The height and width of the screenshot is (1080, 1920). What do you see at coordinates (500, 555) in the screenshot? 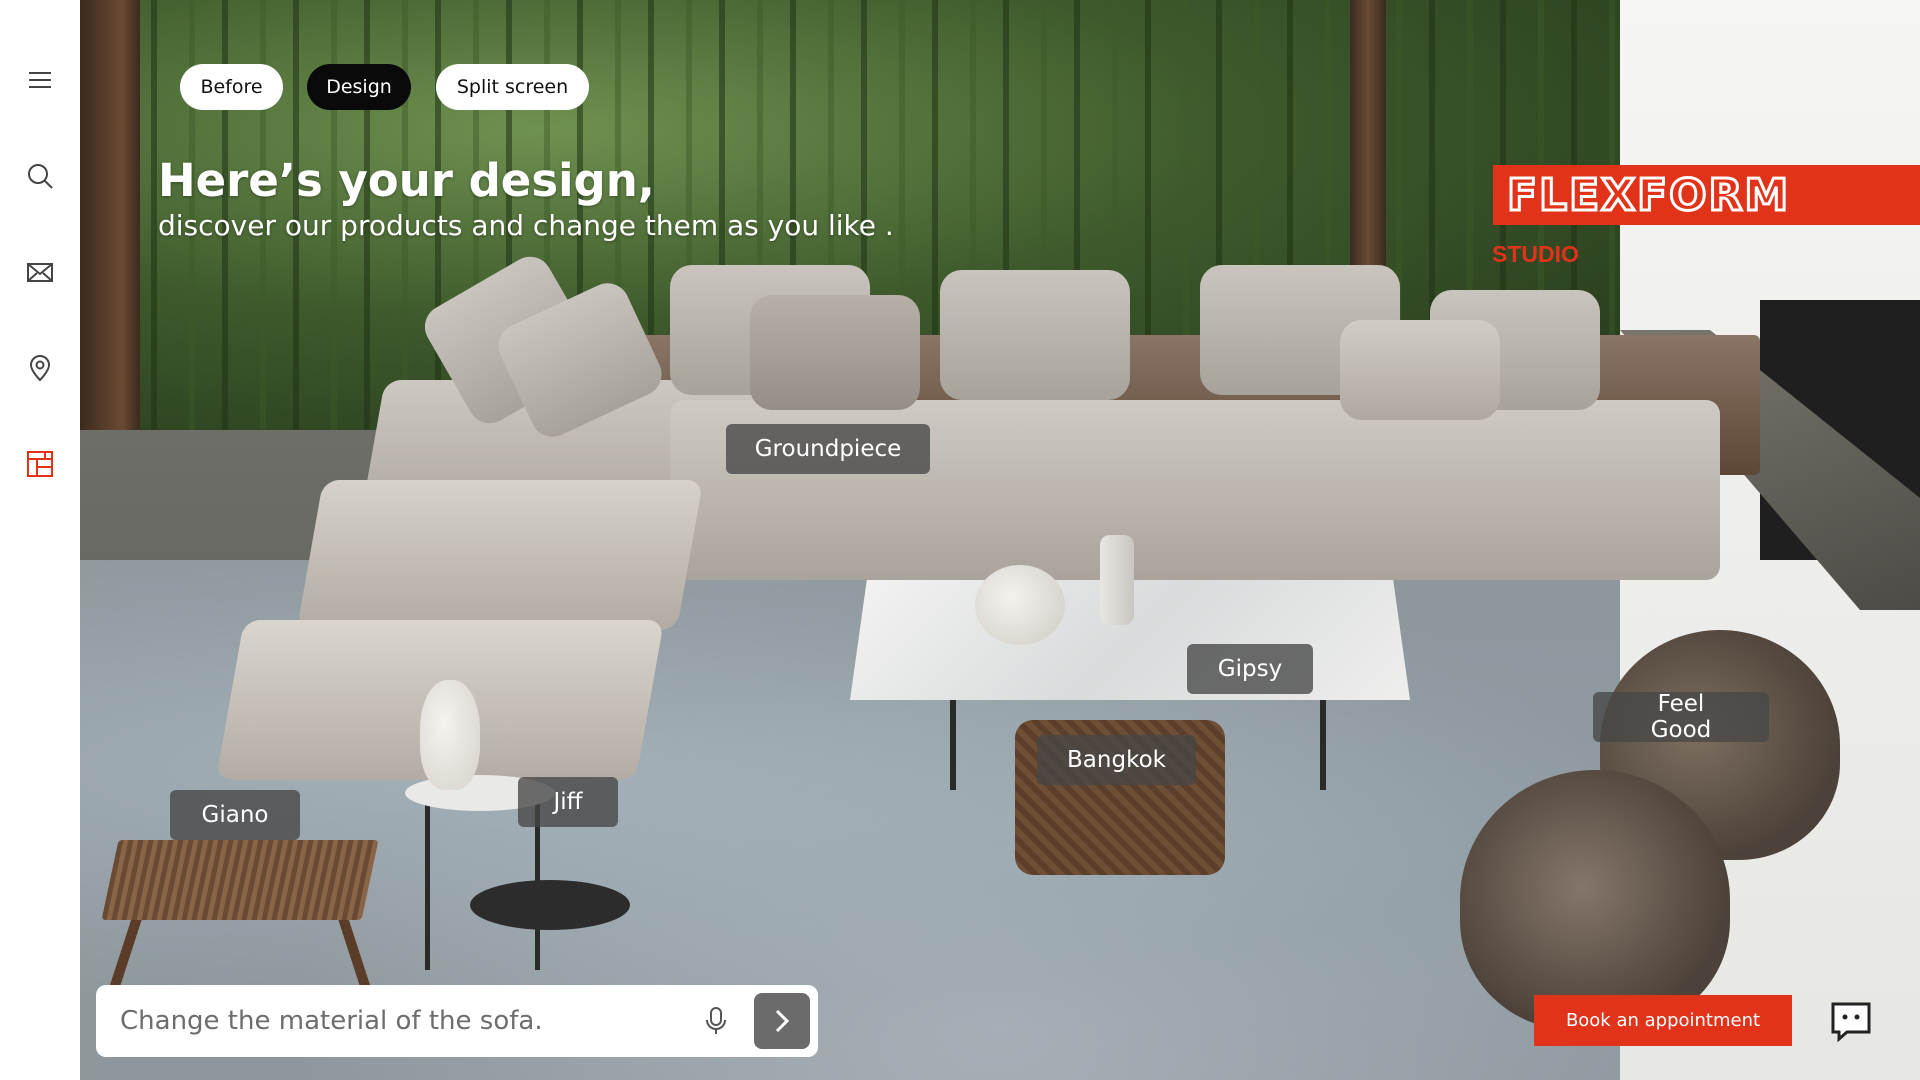
I see `sofa-chaise` at bounding box center [500, 555].